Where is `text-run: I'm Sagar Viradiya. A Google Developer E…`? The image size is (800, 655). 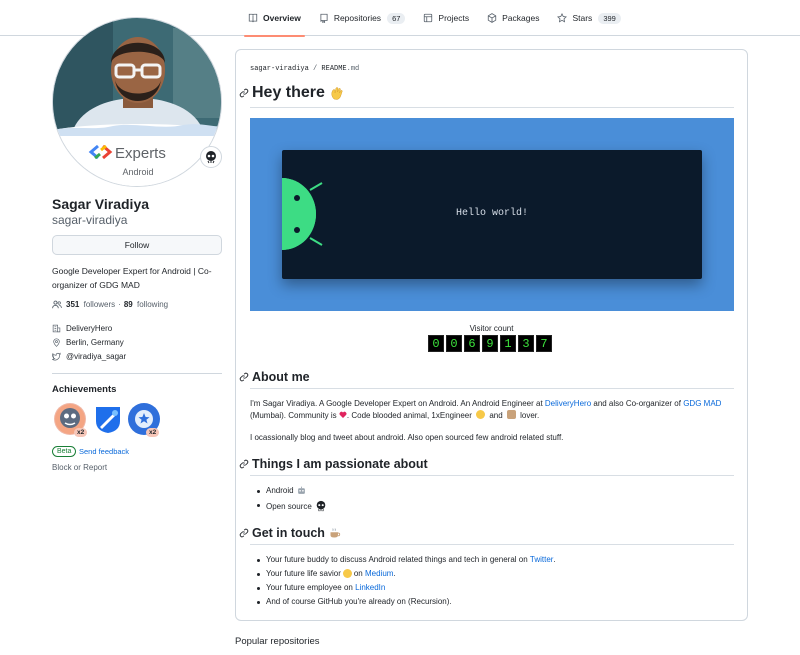 text-run: I'm Sagar Viradiya. A Google Developer E… is located at coordinates (397, 403).